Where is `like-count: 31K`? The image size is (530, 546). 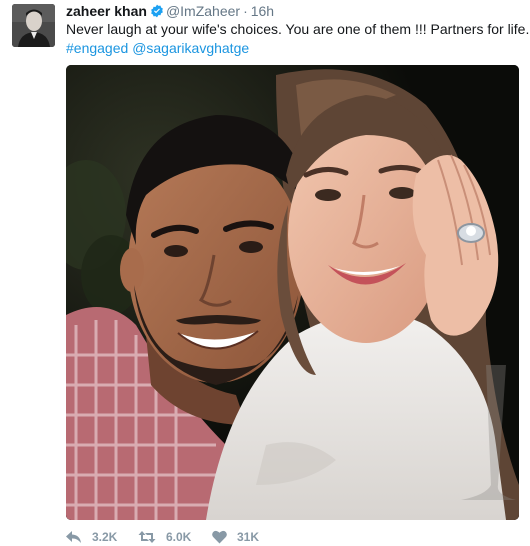
like-count: 31K is located at coordinates (248, 537).